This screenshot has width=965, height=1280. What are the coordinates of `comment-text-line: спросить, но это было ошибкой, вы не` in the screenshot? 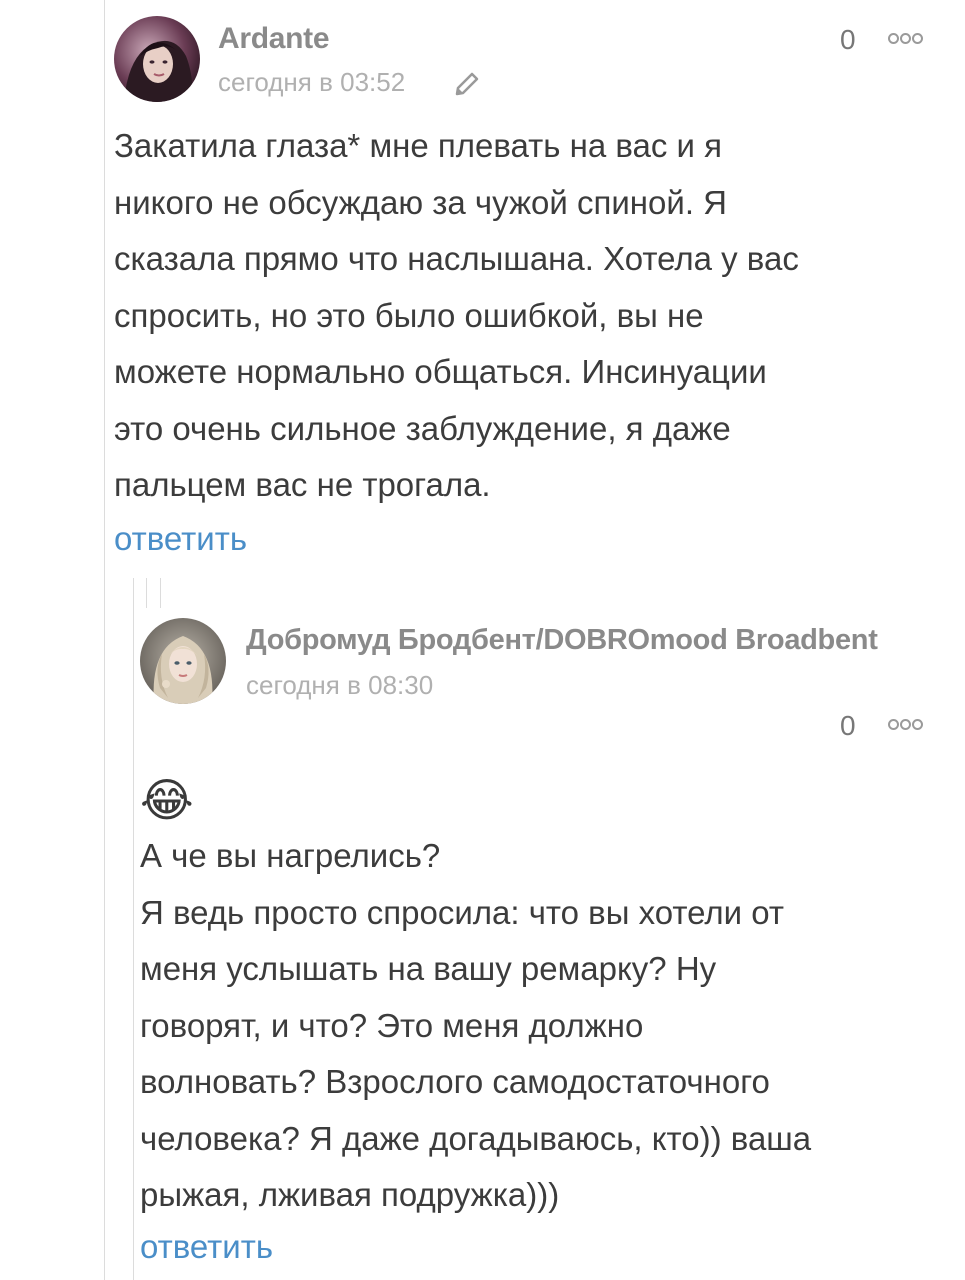 It's located at (409, 315).